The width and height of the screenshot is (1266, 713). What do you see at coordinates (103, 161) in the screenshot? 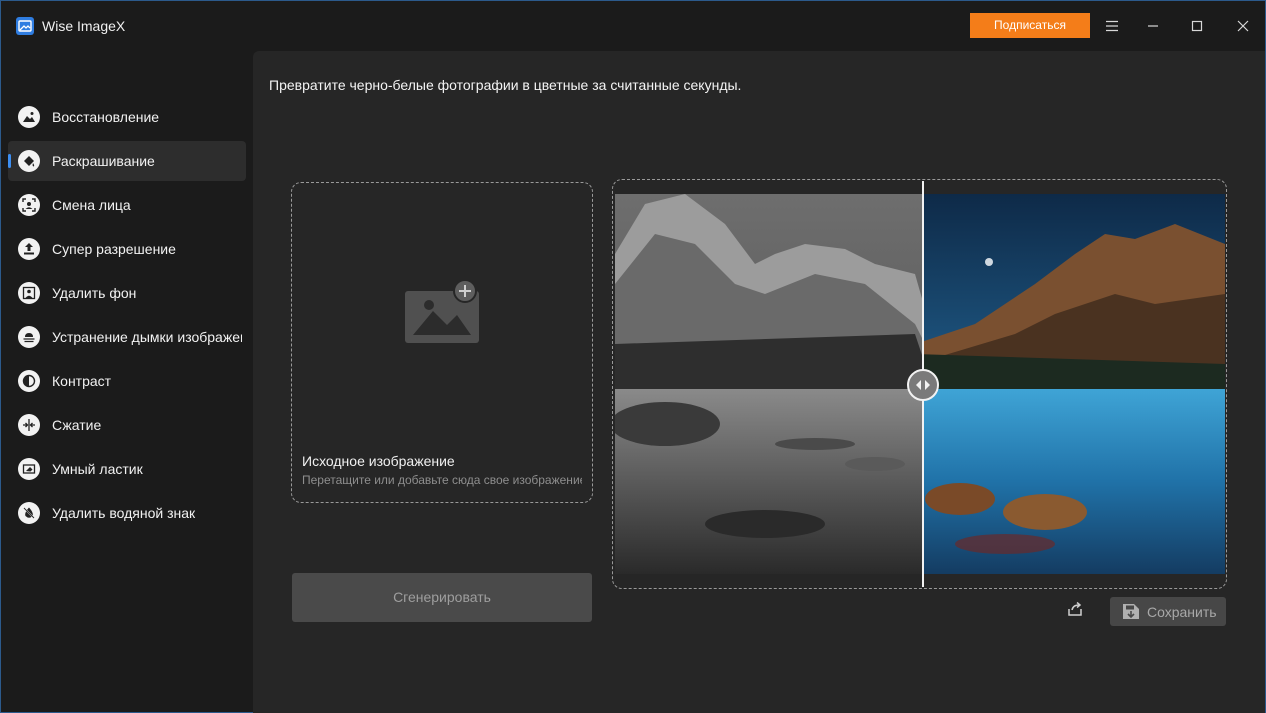
I see `sidebar-item-label: Раскрашивание` at bounding box center [103, 161].